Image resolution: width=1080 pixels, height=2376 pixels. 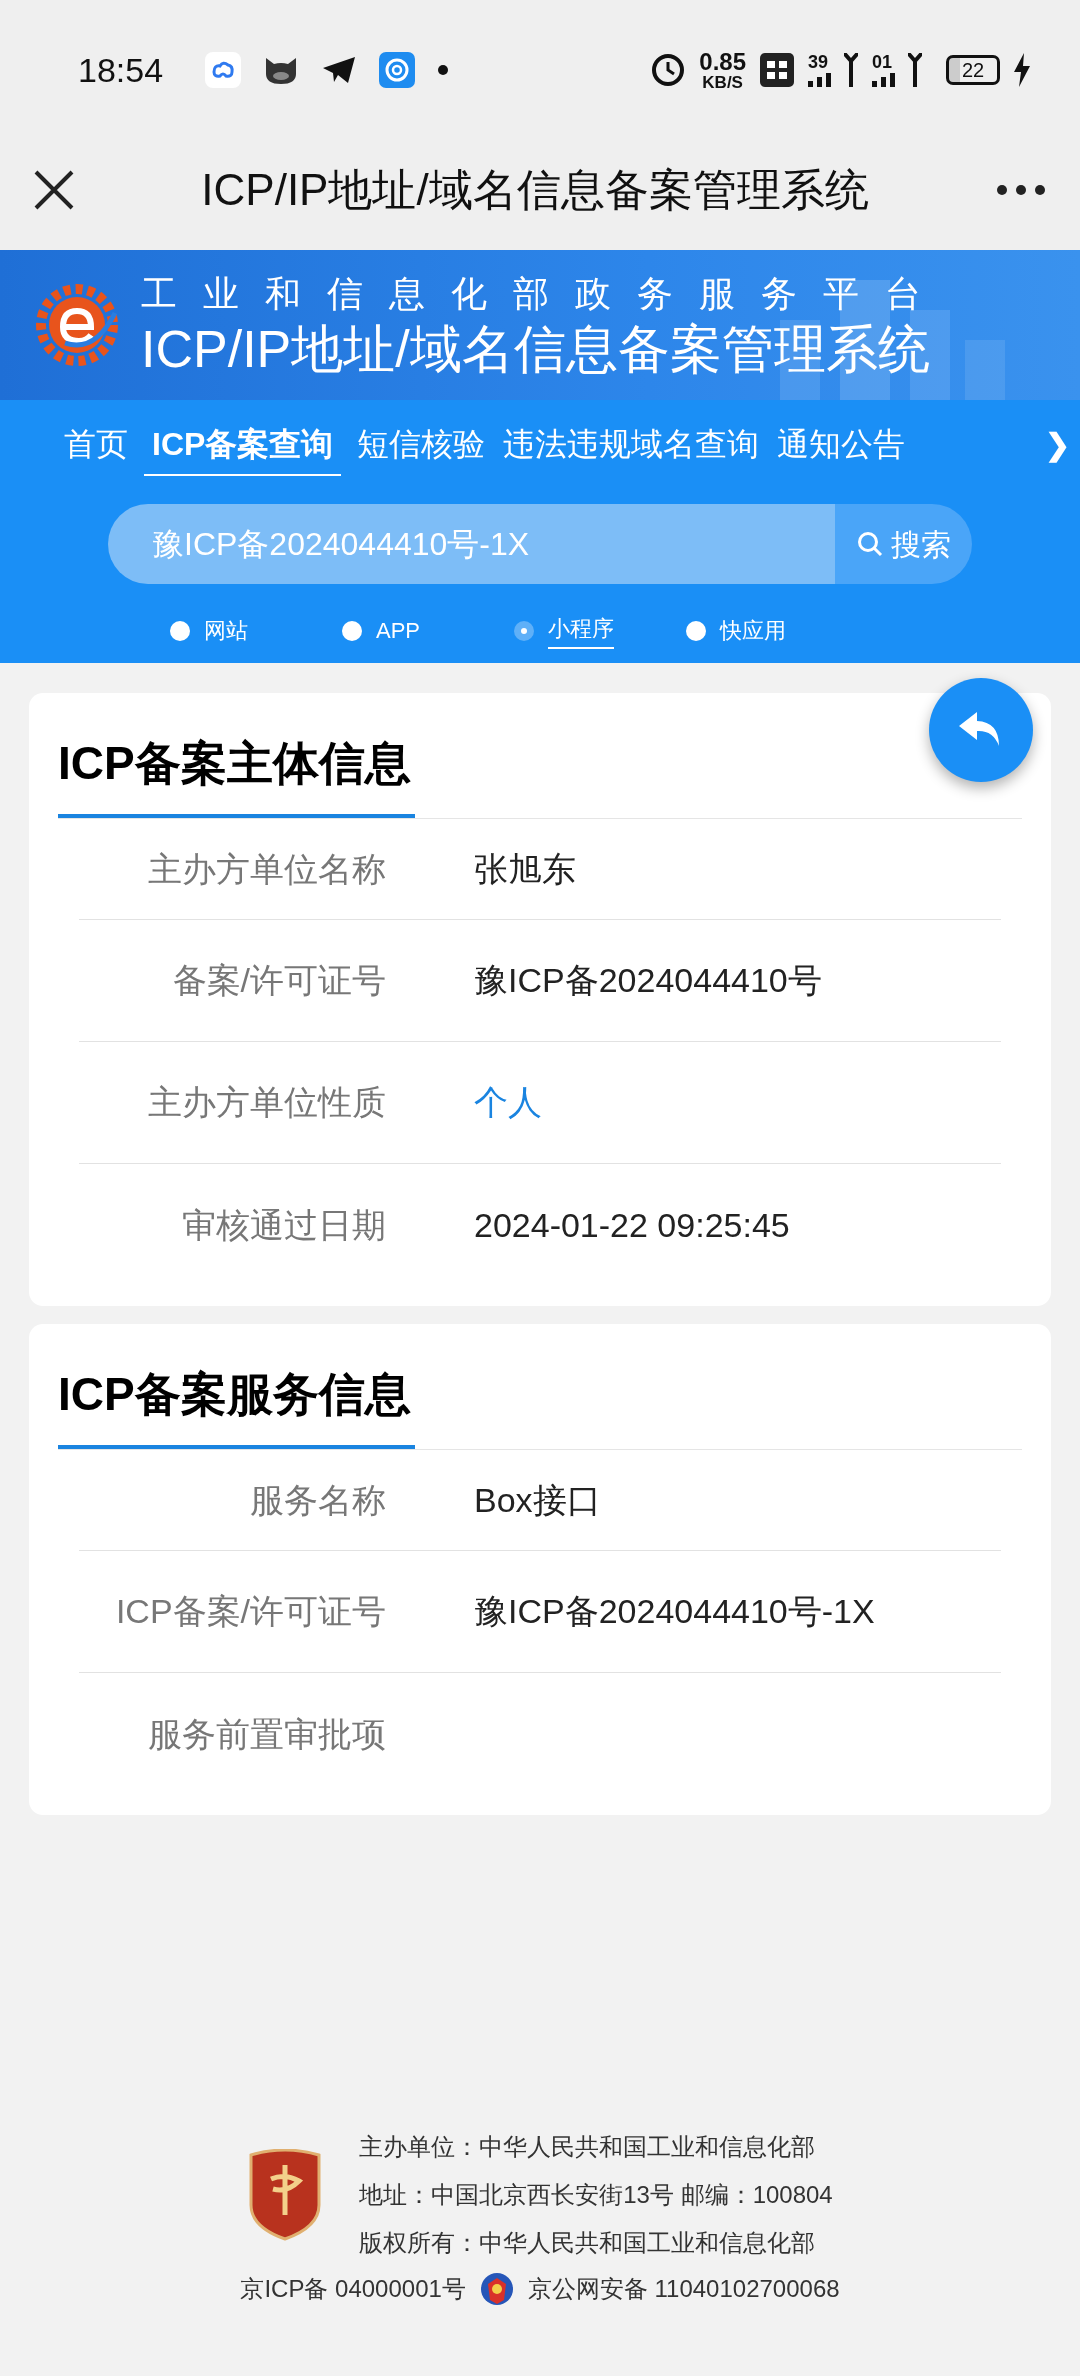 I want to click on field-value: 张旭东, so click(x=525, y=869).